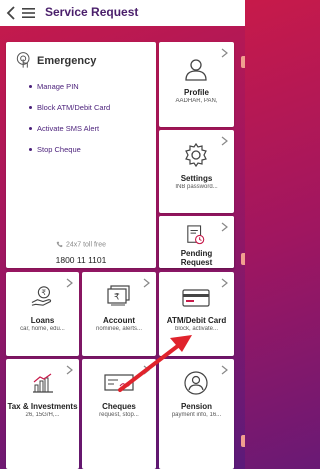 The width and height of the screenshot is (320, 469). Describe the element at coordinates (196, 178) in the screenshot. I see `settings-label: Settings` at that location.